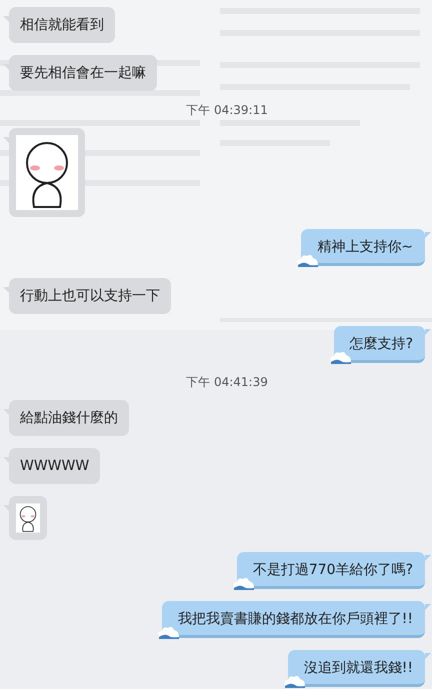  Describe the element at coordinates (55, 466) in the screenshot. I see `message-text: WWWWW` at that location.